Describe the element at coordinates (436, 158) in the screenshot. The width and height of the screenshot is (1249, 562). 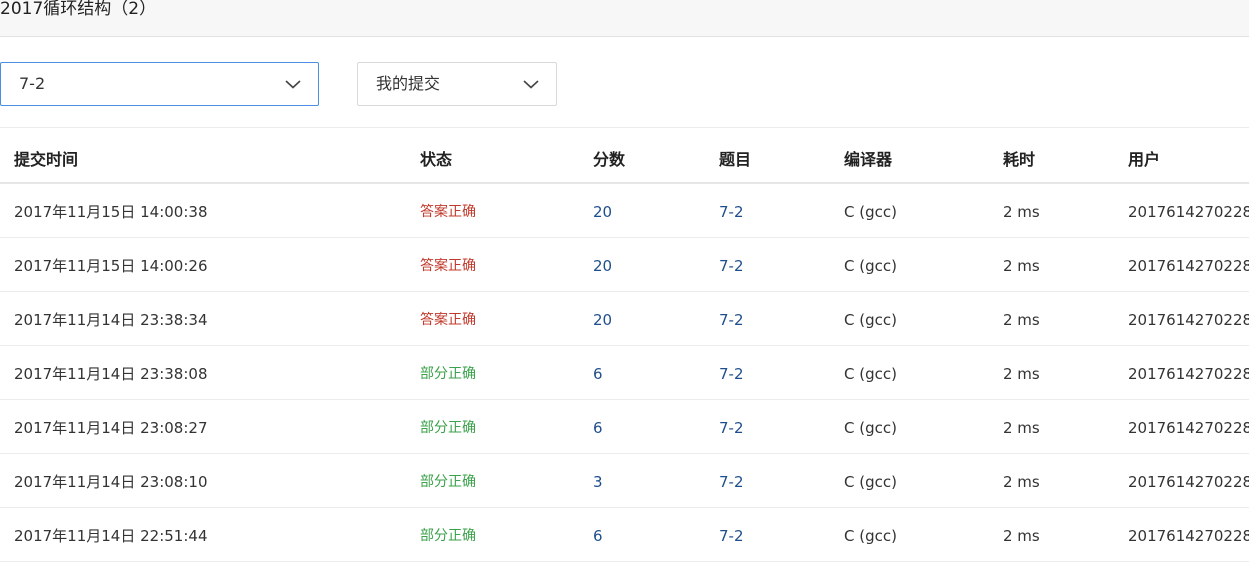
I see `column-header-status: 状态` at that location.